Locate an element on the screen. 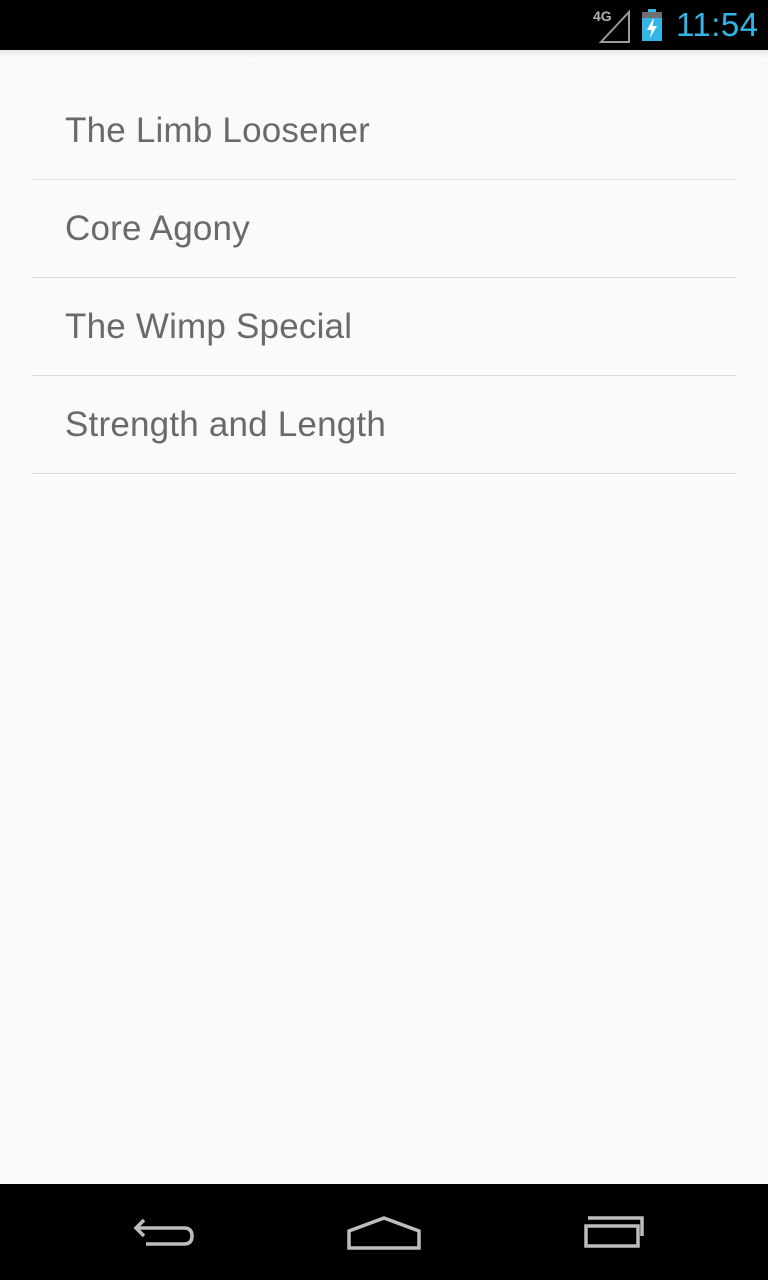  navigation-bar is located at coordinates (384, 1232).